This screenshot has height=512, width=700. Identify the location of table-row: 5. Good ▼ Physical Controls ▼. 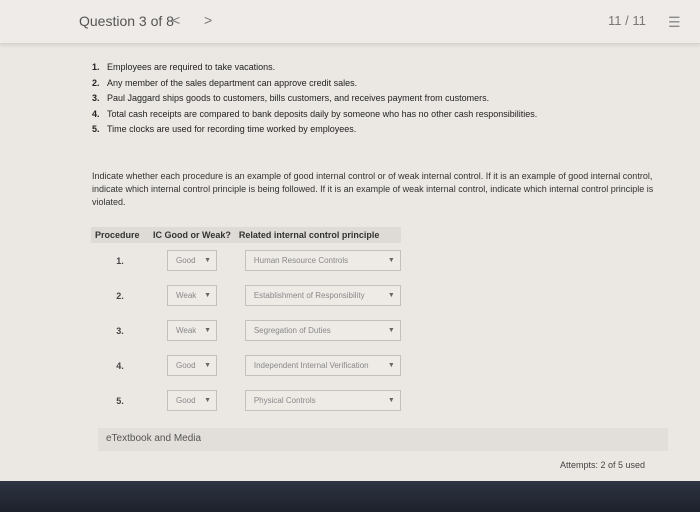
(246, 400).